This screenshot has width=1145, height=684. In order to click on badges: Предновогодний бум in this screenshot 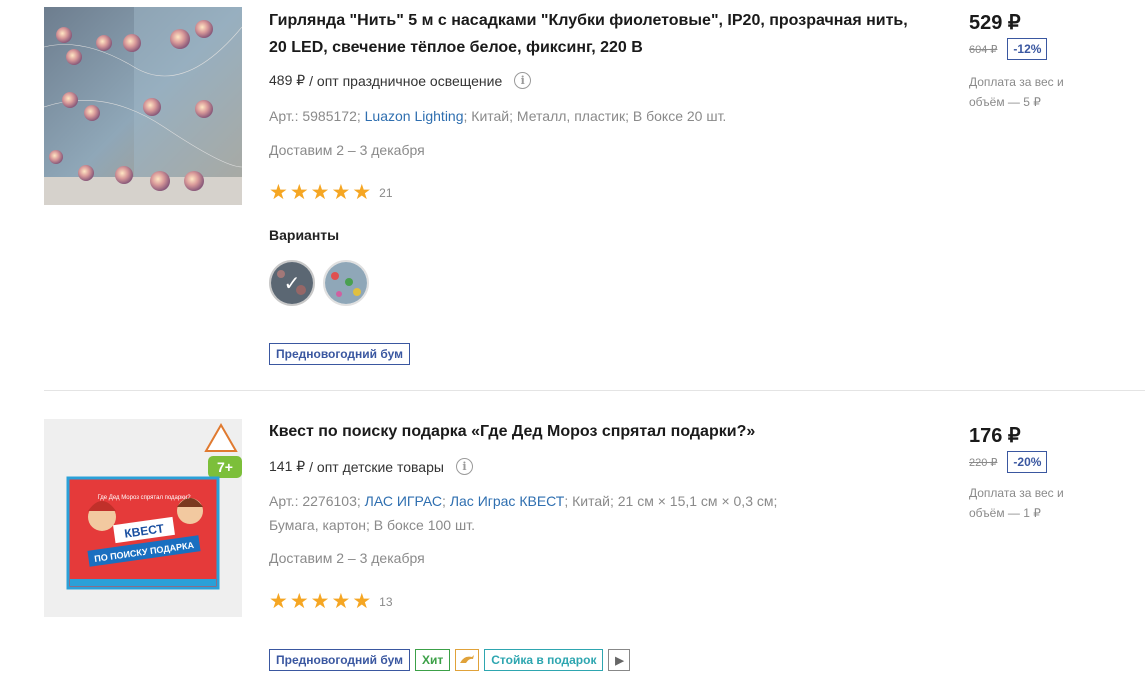, I will do `click(339, 354)`.